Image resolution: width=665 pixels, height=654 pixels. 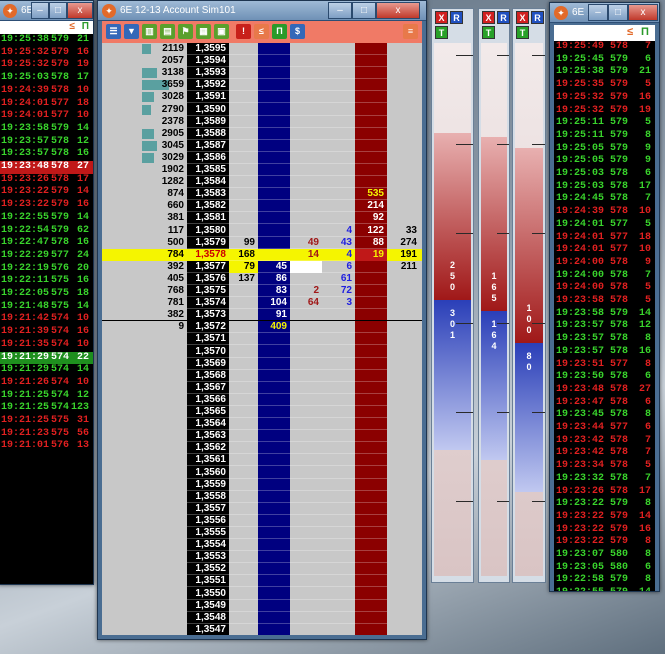 I want to click on alert-icon: !, so click(x=243, y=31).